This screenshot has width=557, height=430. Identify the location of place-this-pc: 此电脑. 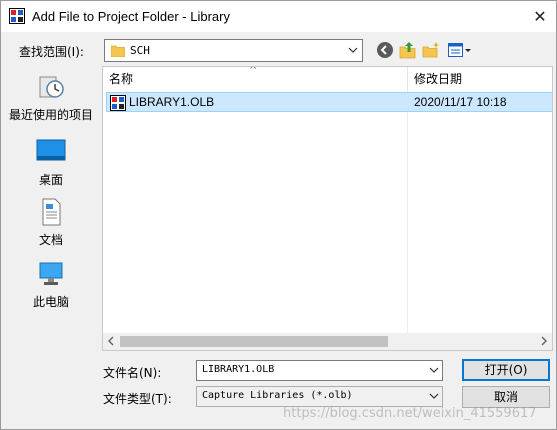
(51, 284).